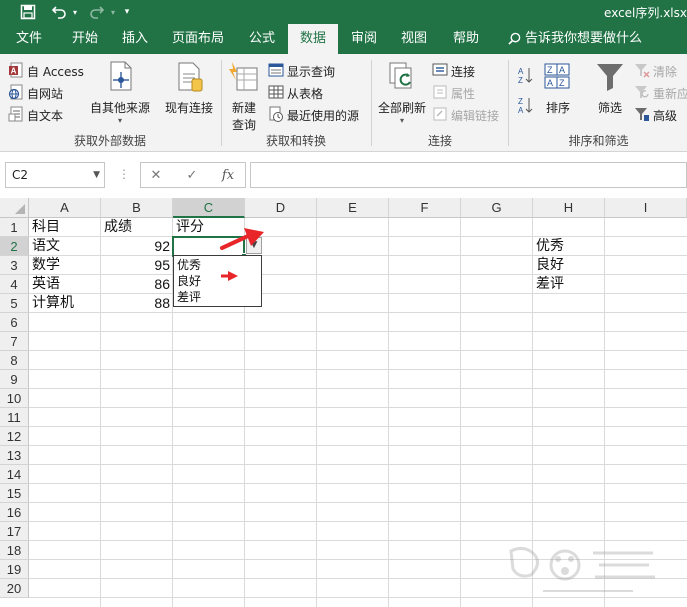 This screenshot has height=607, width=687. I want to click on existing-connections-button: 现有连接, so click(189, 88).